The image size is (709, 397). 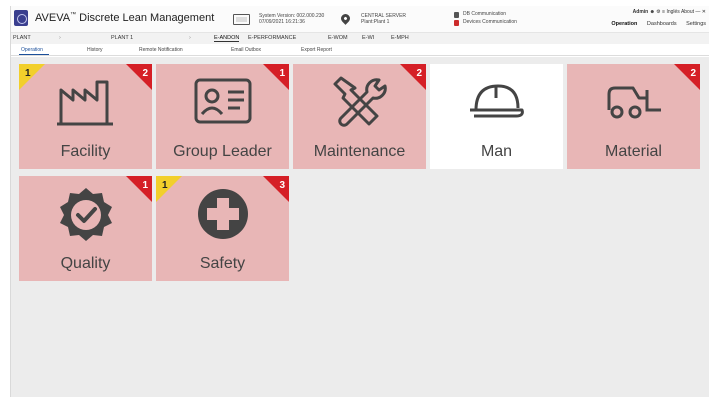 I want to click on language-label: Inglés, so click(x=672, y=12).